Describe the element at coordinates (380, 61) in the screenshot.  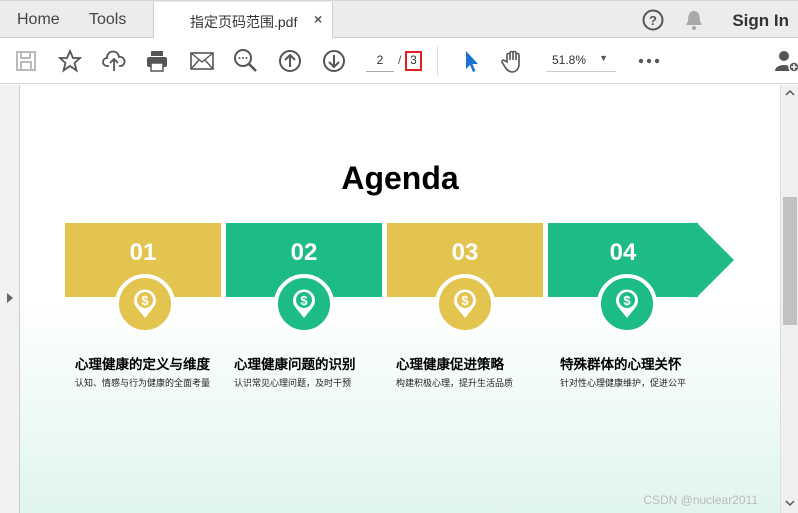
I see `current-page-input: 2` at that location.